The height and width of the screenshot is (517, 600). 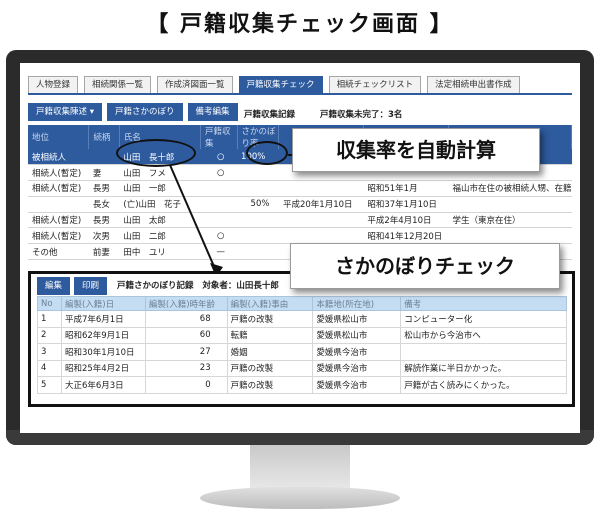 I want to click on arrow-line, so click(x=193, y=218).